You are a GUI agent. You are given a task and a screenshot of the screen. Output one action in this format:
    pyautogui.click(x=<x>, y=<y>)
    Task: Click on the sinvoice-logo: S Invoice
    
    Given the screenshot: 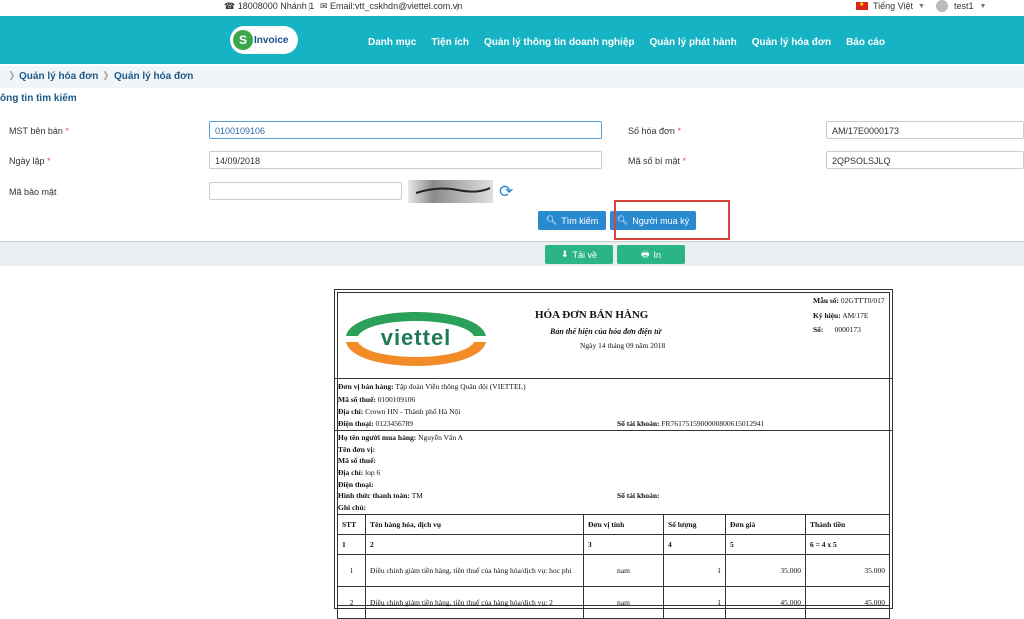 What is the action you would take?
    pyautogui.click(x=264, y=40)
    